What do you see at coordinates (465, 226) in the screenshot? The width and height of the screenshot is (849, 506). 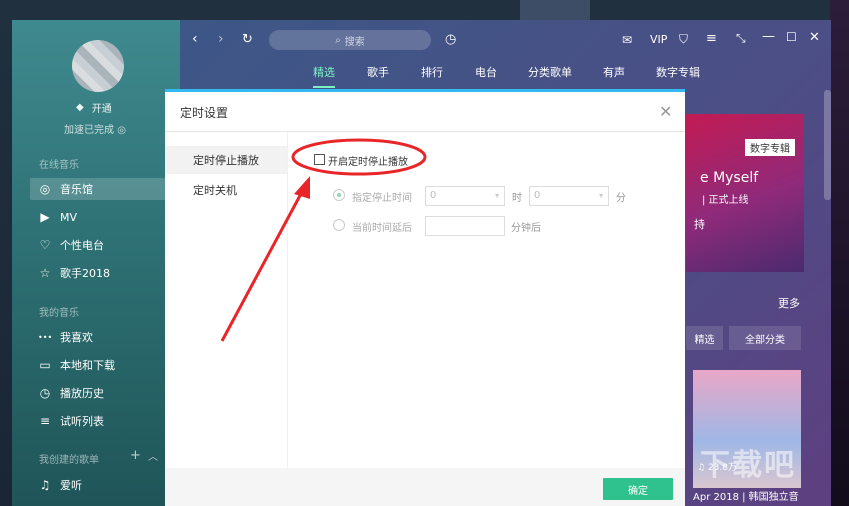 I see `delay-minutes-input` at bounding box center [465, 226].